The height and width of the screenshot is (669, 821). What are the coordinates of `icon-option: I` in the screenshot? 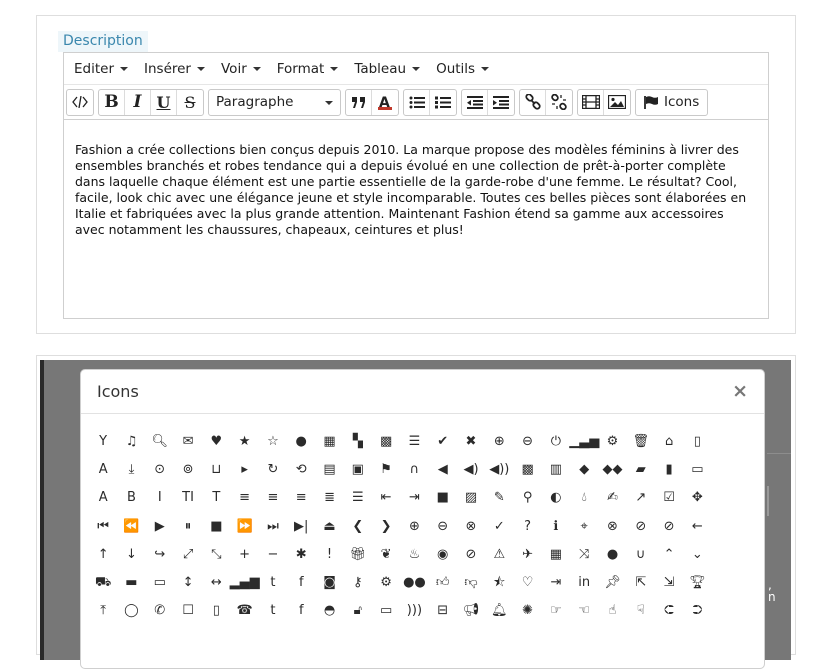 It's located at (160, 498).